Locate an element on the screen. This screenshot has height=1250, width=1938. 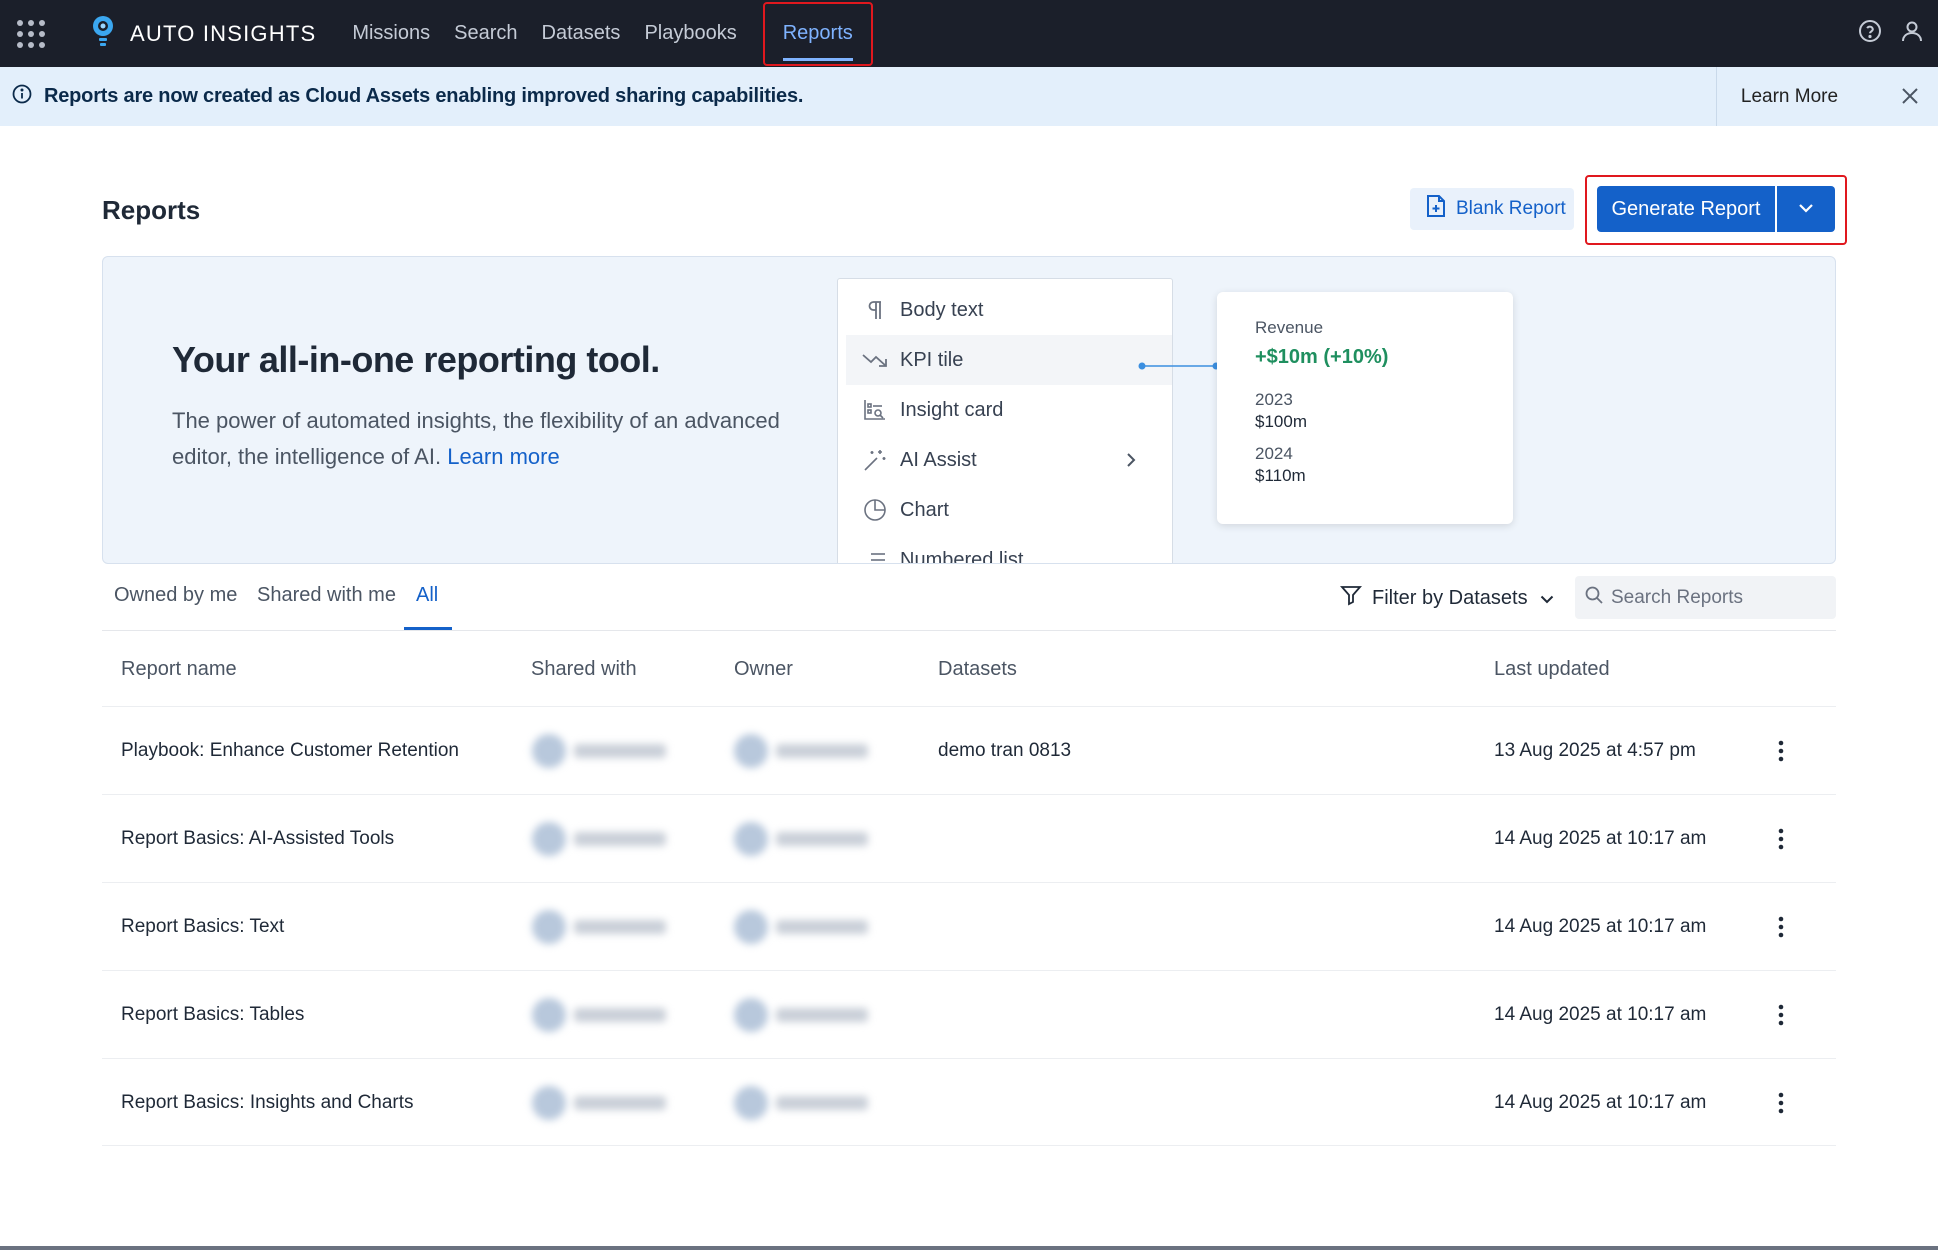
menu-item-body-text: Body text is located at coordinates (1009, 310).